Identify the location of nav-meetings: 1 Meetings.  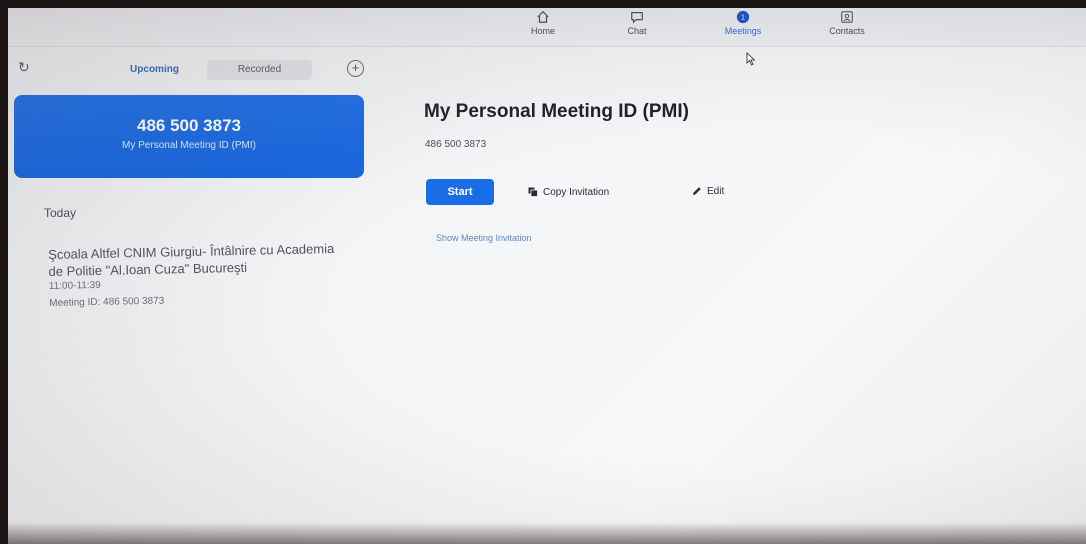
(743, 23).